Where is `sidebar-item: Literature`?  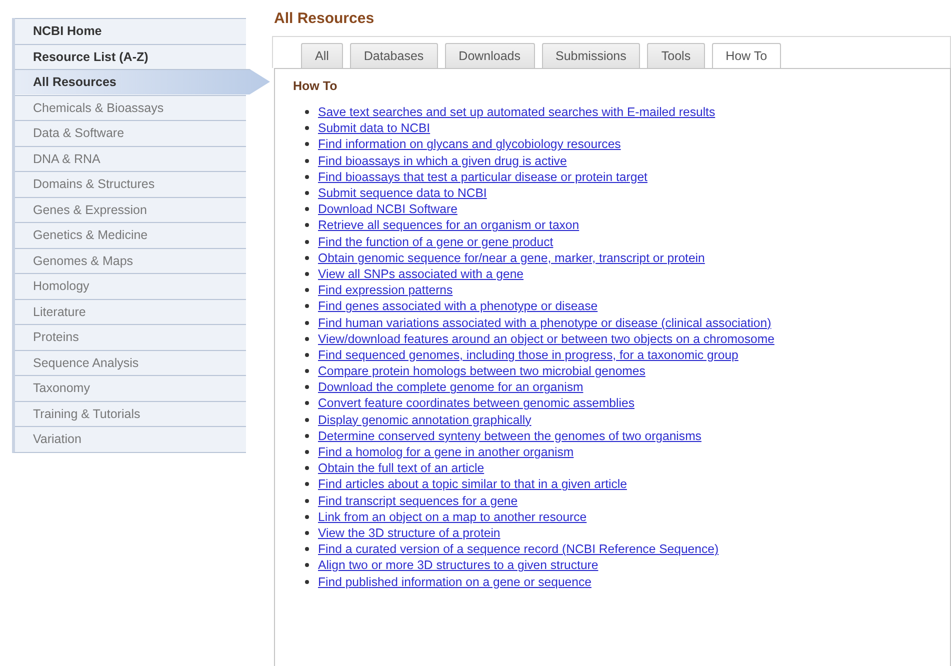 sidebar-item: Literature is located at coordinates (130, 311).